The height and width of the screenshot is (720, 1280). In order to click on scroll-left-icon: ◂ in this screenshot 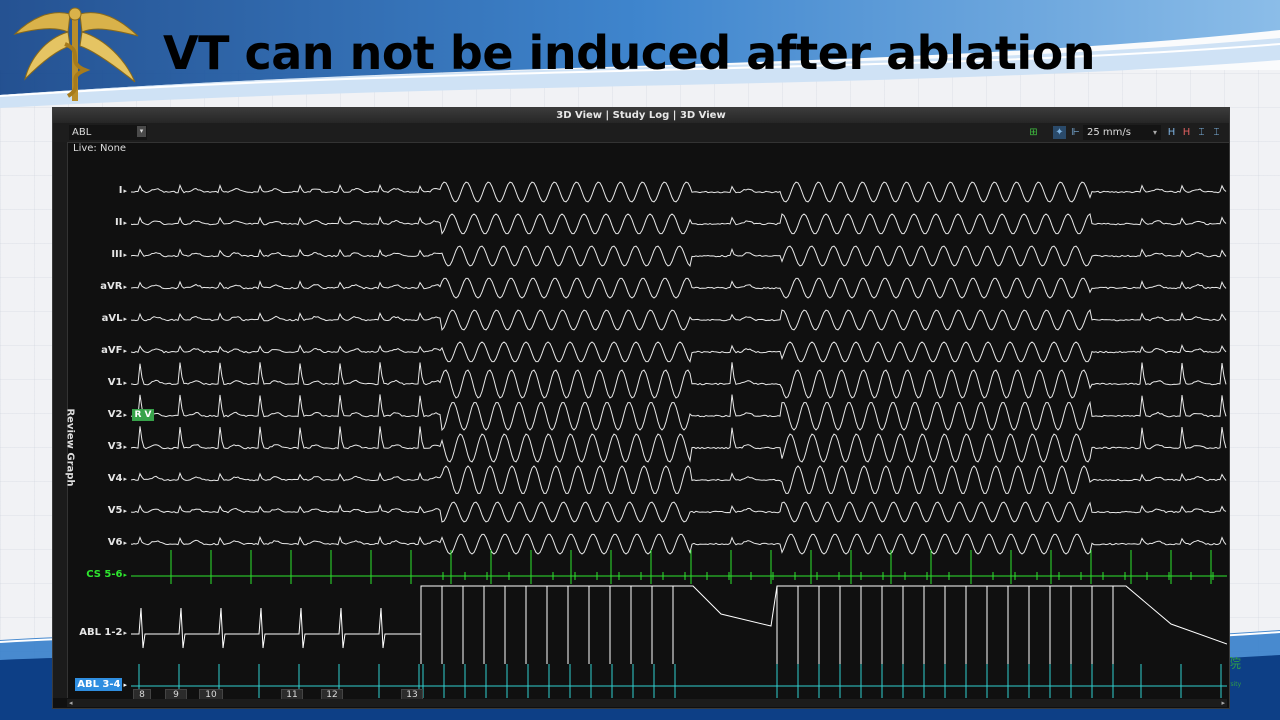, I will do `click(71, 703)`.